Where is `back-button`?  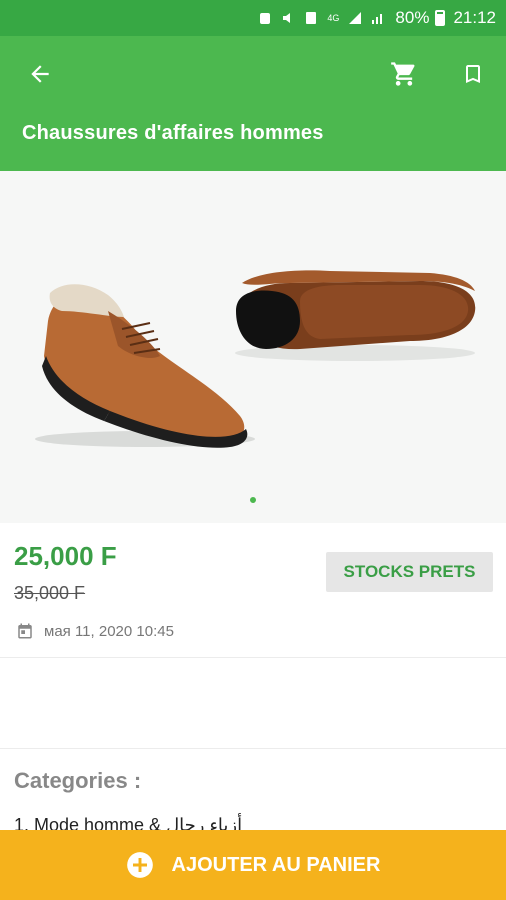 back-button is located at coordinates (40, 74).